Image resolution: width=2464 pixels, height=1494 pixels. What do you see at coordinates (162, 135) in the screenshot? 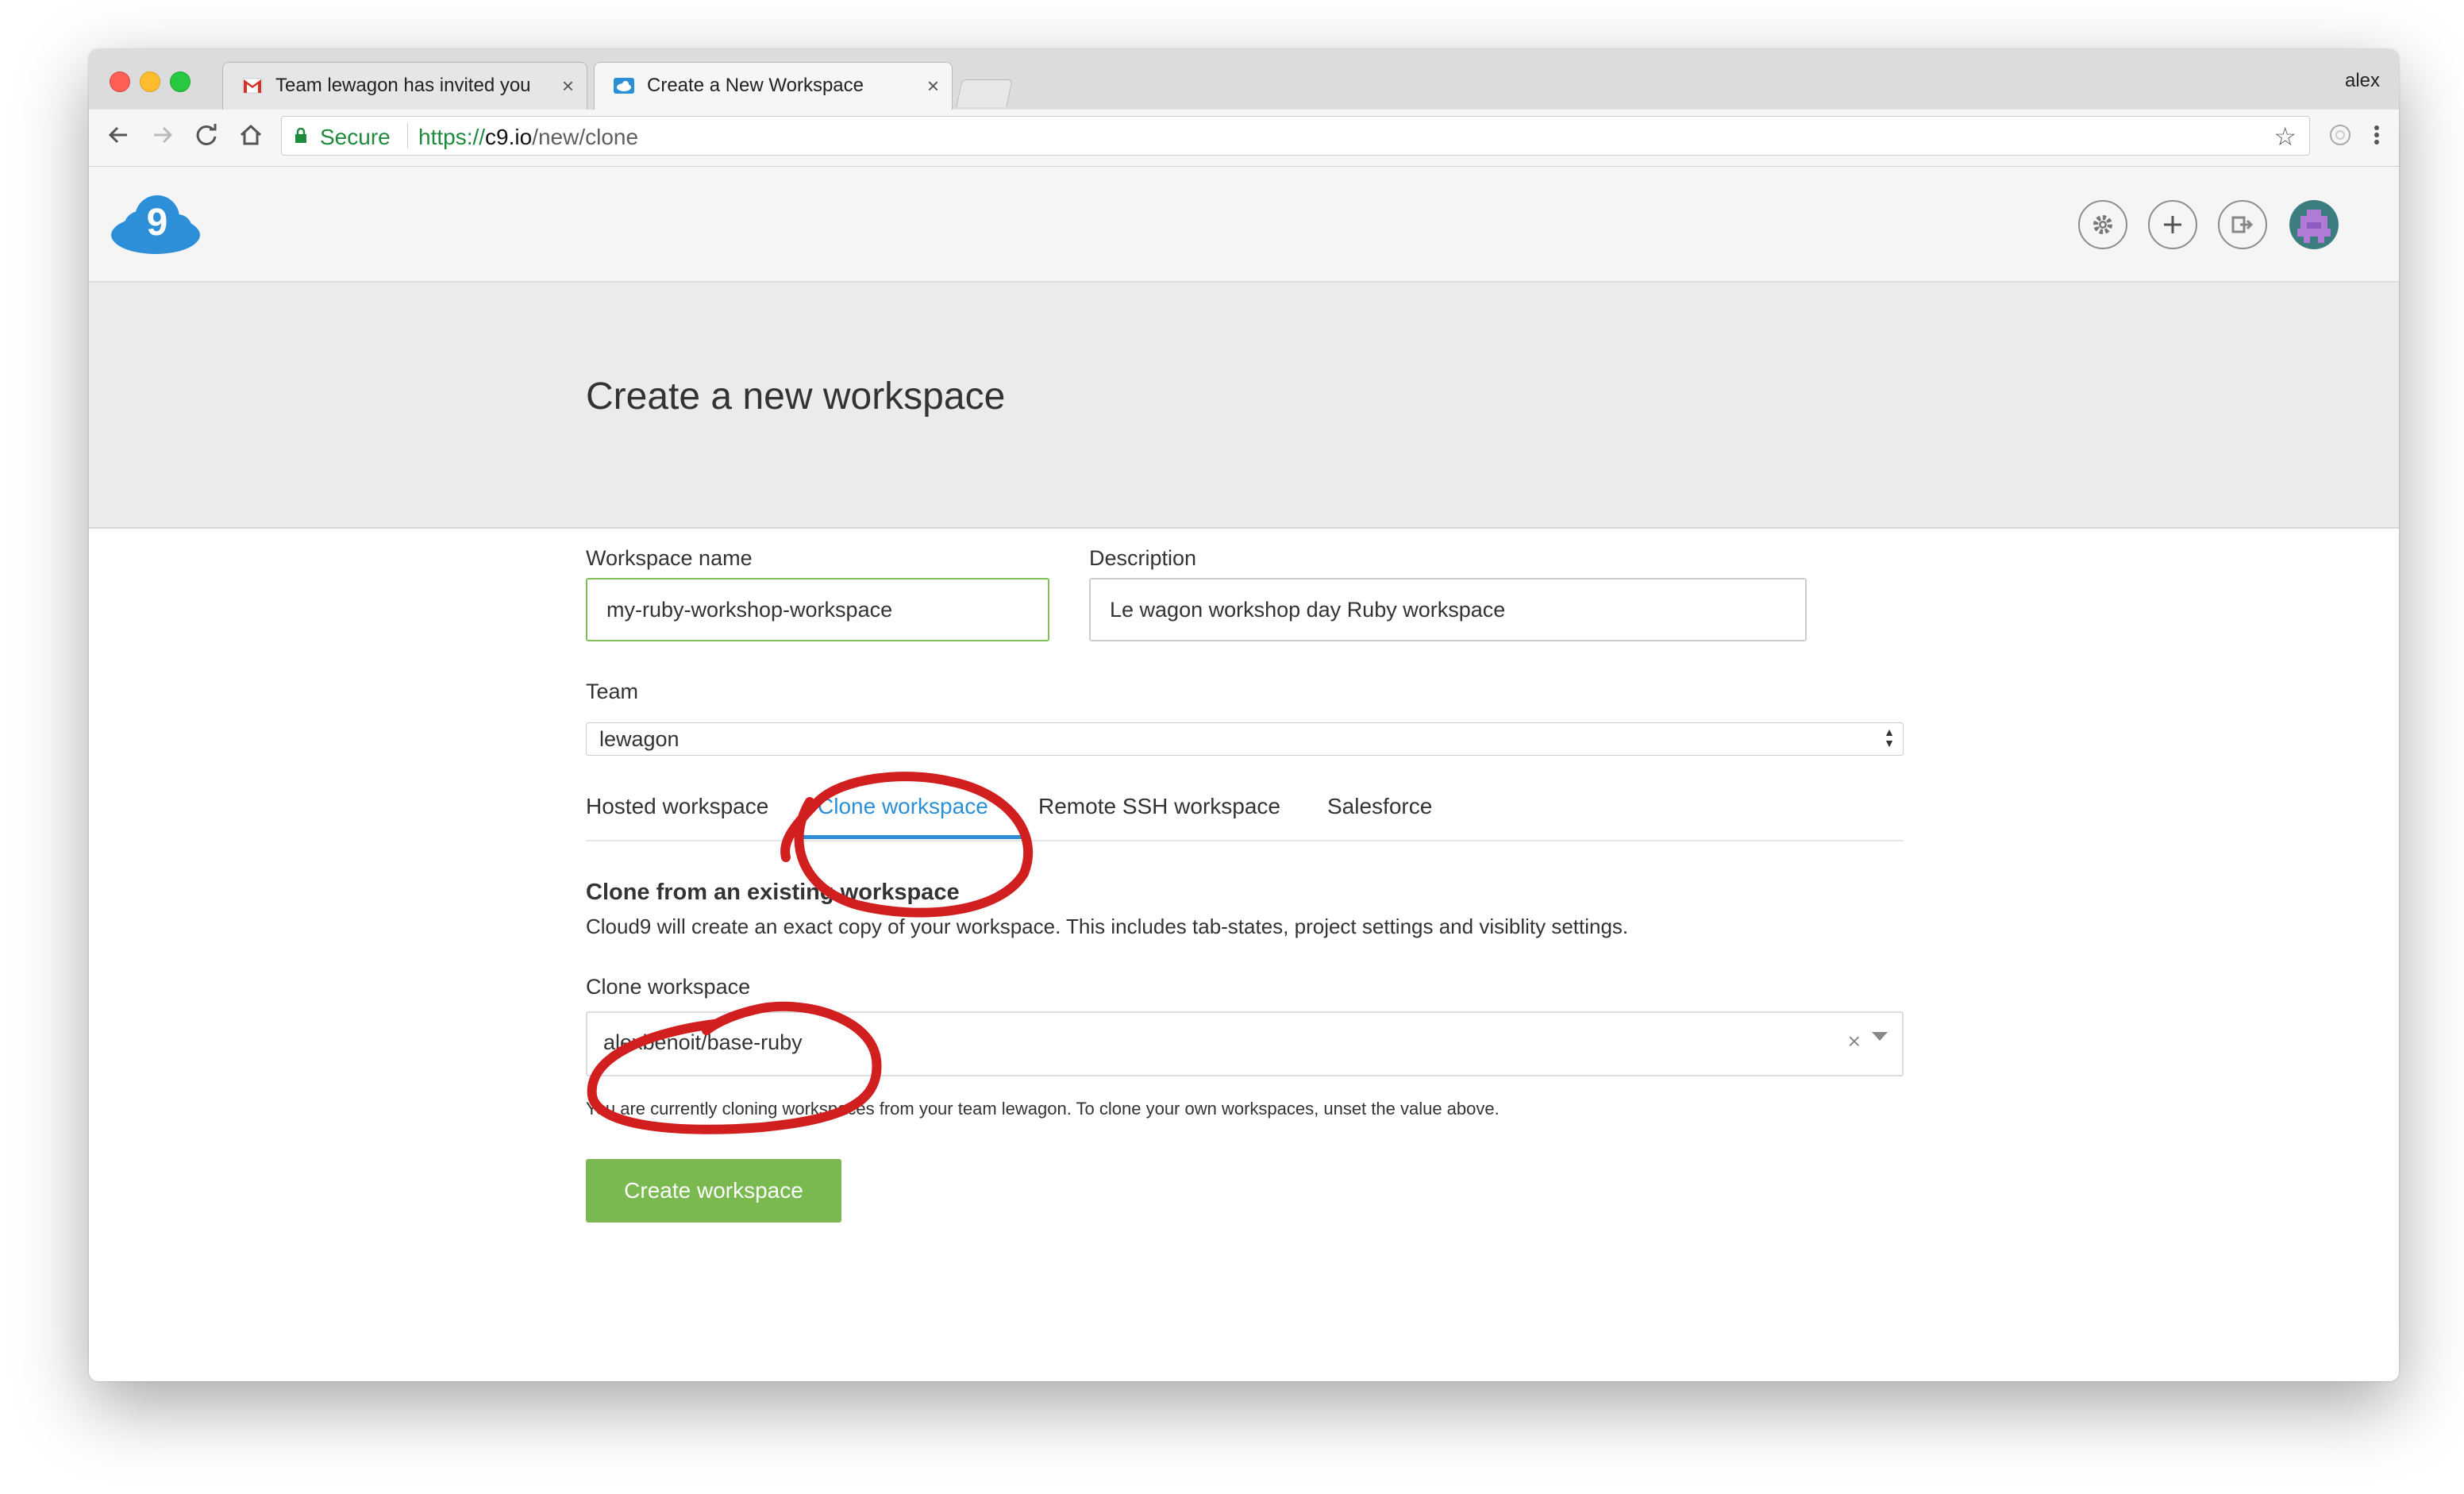
I see `forward-arrow-icon` at bounding box center [162, 135].